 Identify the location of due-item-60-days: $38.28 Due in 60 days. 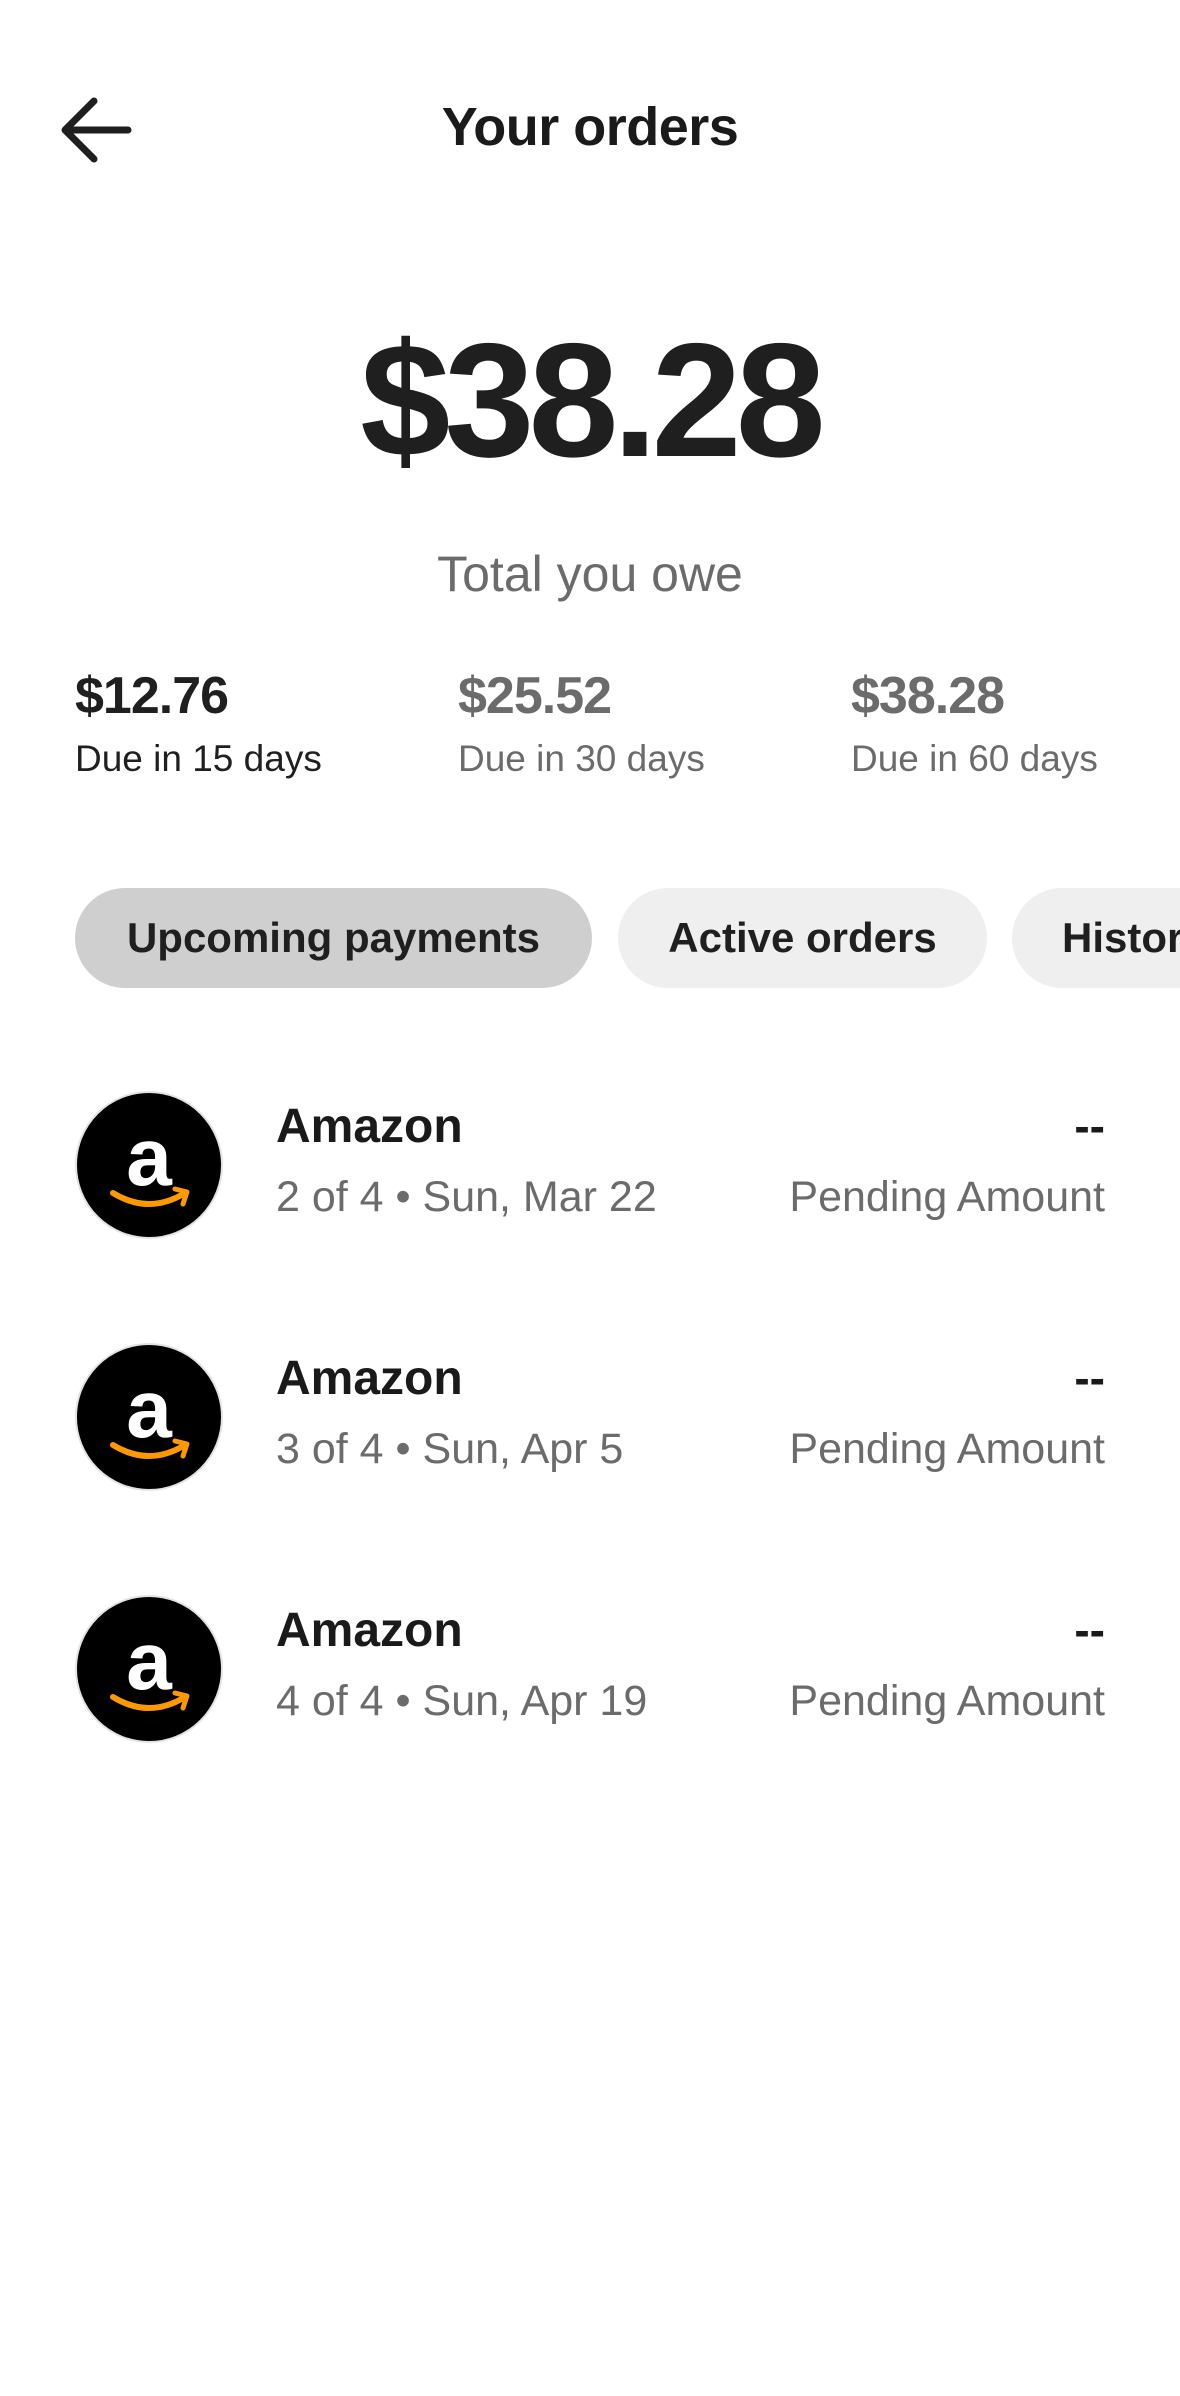
(974, 723).